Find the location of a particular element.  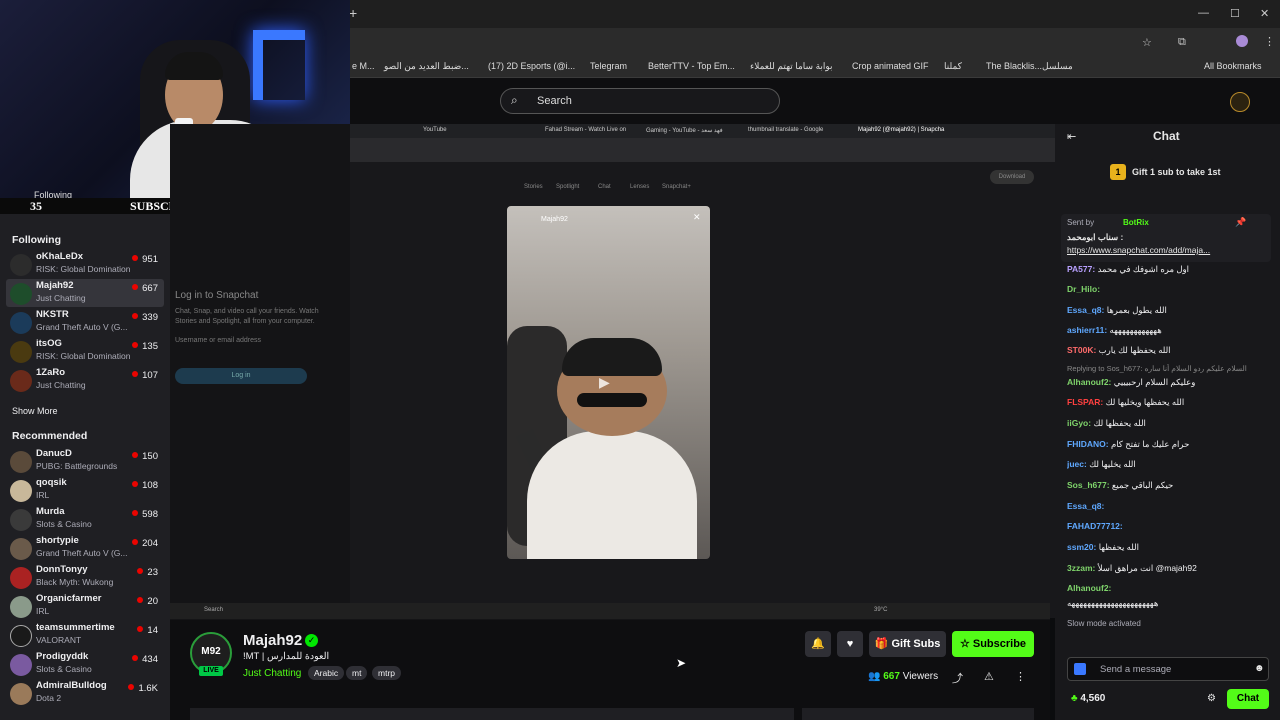

stream-tag: mtrp is located at coordinates (386, 673).